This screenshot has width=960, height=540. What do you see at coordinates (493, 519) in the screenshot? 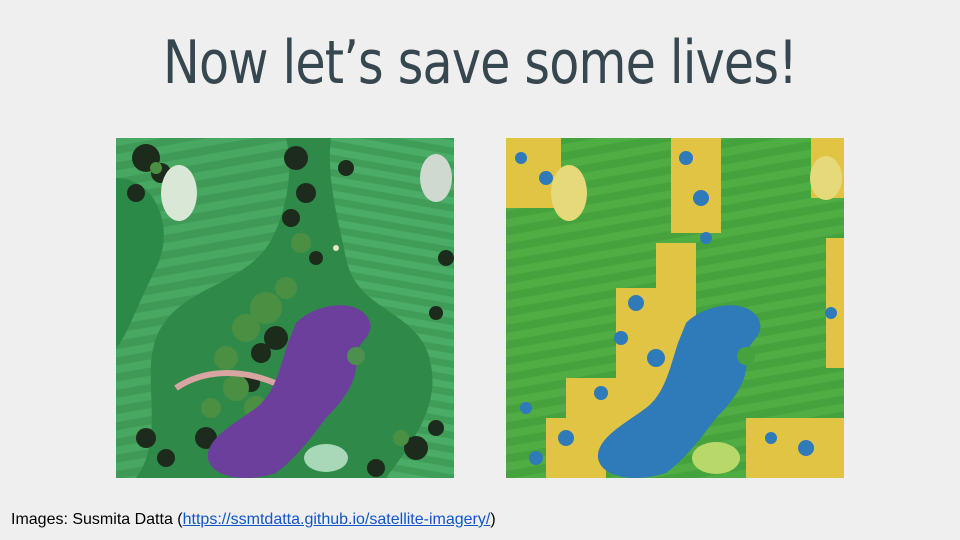
I see `caption-suffix: )` at bounding box center [493, 519].